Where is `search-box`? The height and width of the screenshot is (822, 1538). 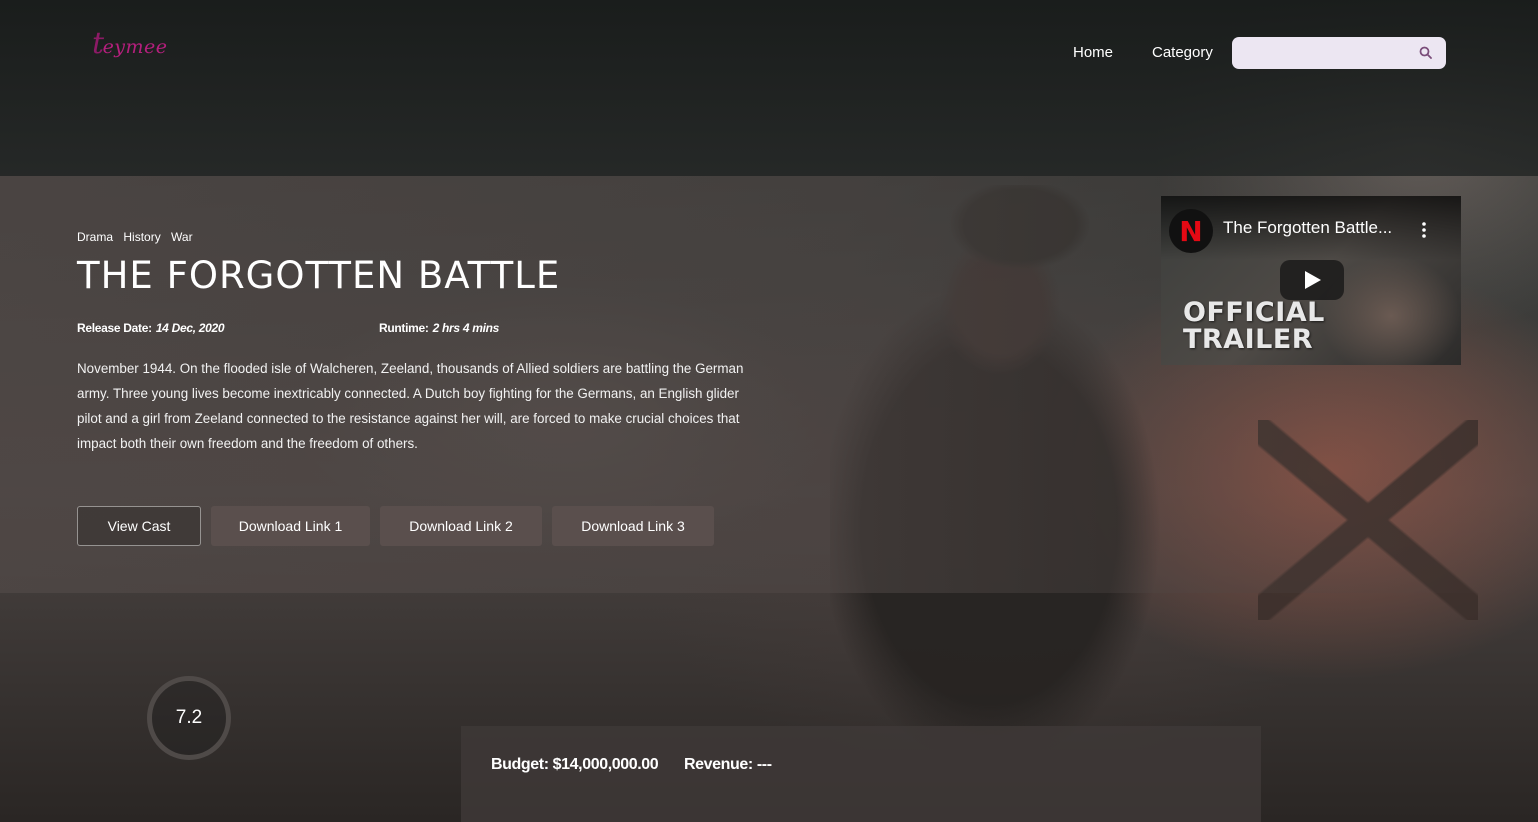
search-box is located at coordinates (1339, 53).